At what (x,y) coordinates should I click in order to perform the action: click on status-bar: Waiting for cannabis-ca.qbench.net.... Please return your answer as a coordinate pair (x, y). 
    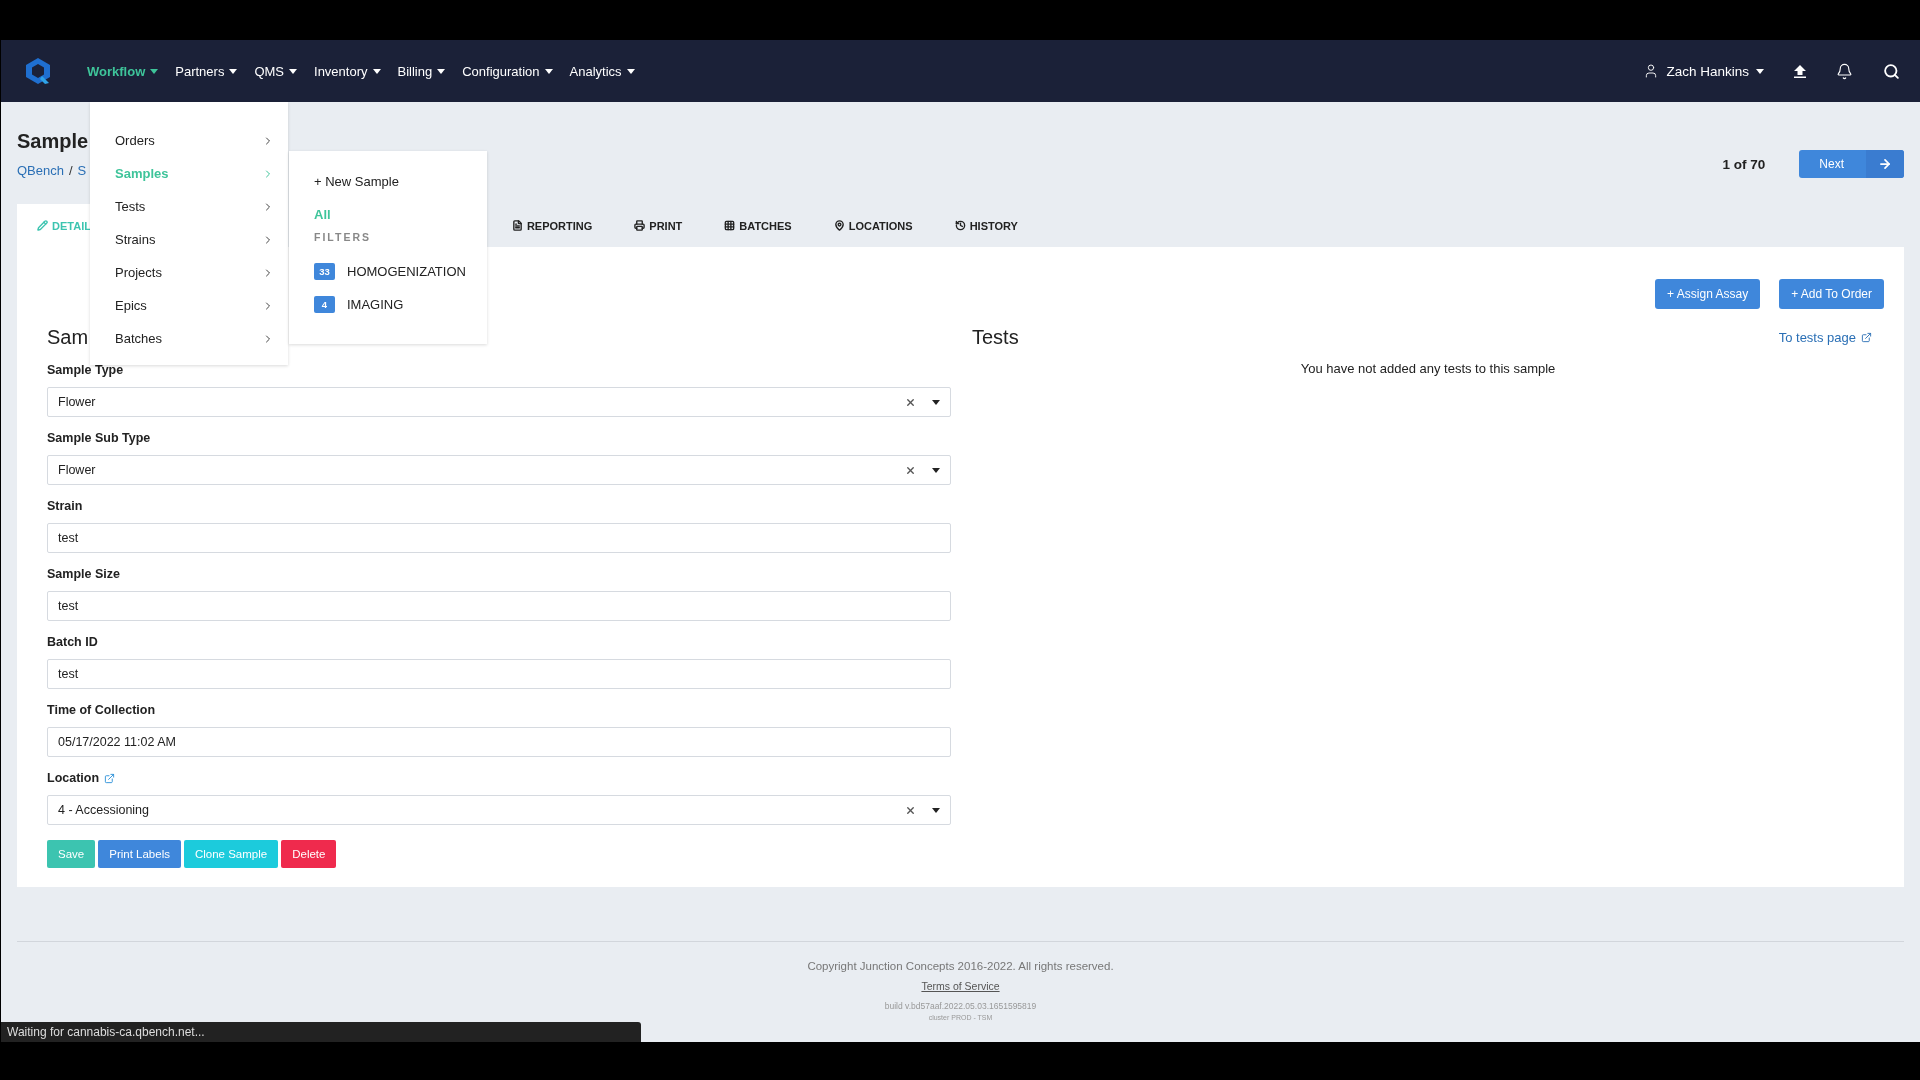
    Looking at the image, I should click on (321, 1032).